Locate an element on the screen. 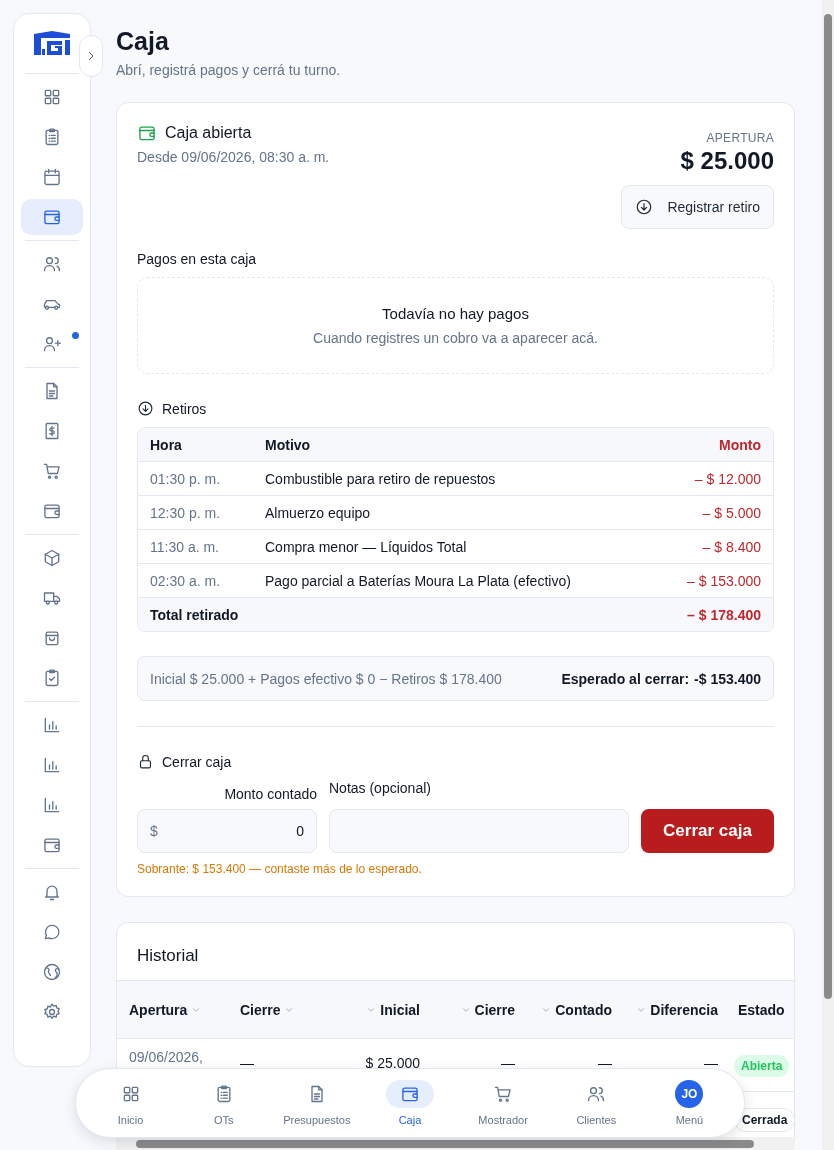 This screenshot has width=834, height=1150. calendar-icon is located at coordinates (52, 177).